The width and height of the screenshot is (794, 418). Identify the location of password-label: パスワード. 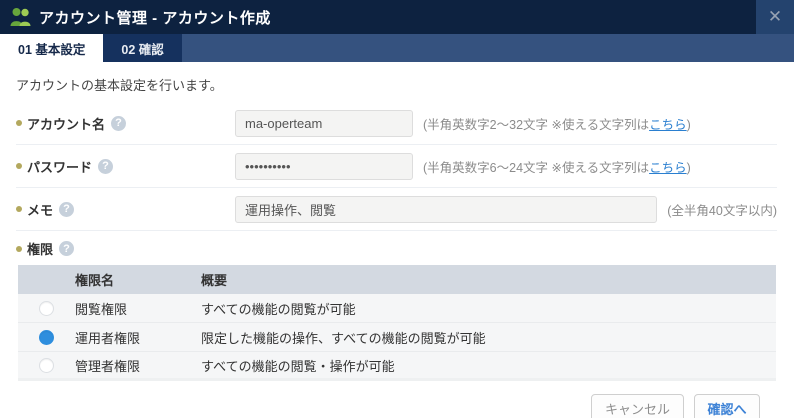
(60, 167).